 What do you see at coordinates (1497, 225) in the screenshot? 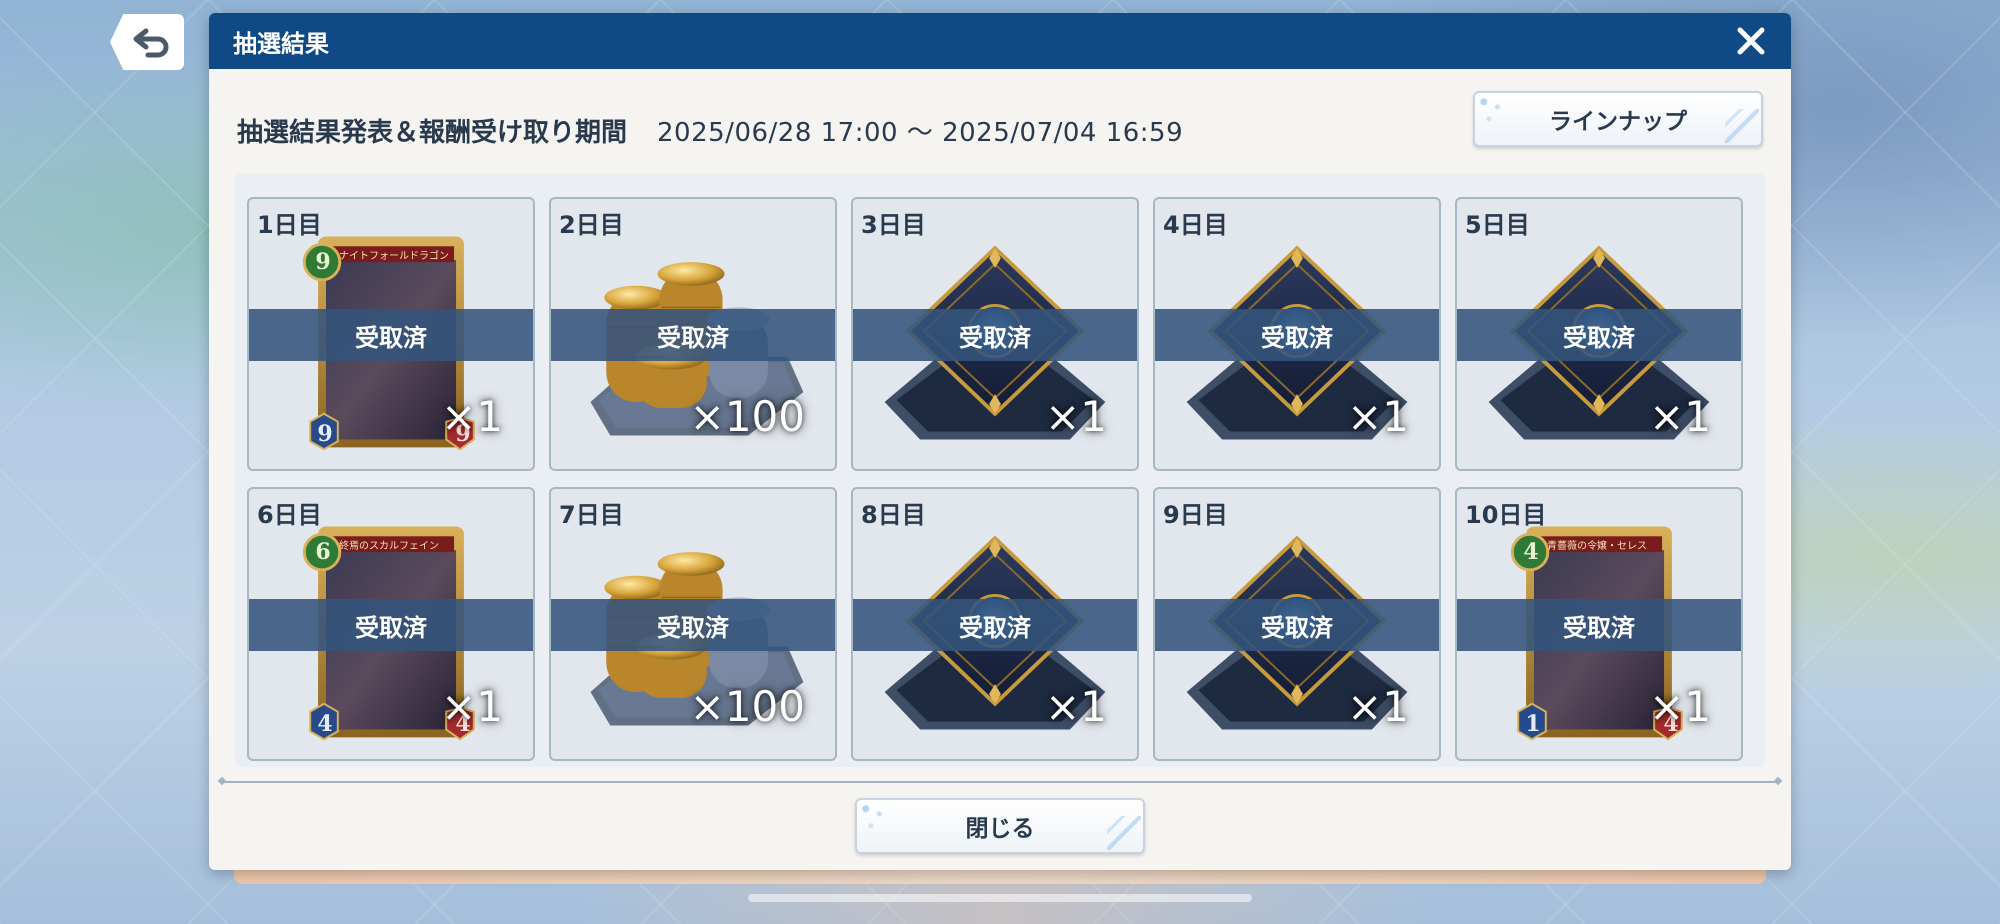
I see `day-label: 5日目` at bounding box center [1497, 225].